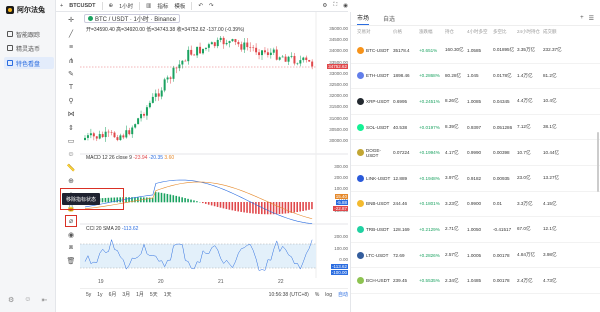  I want to click on range-1m: 1月, so click(140, 294).